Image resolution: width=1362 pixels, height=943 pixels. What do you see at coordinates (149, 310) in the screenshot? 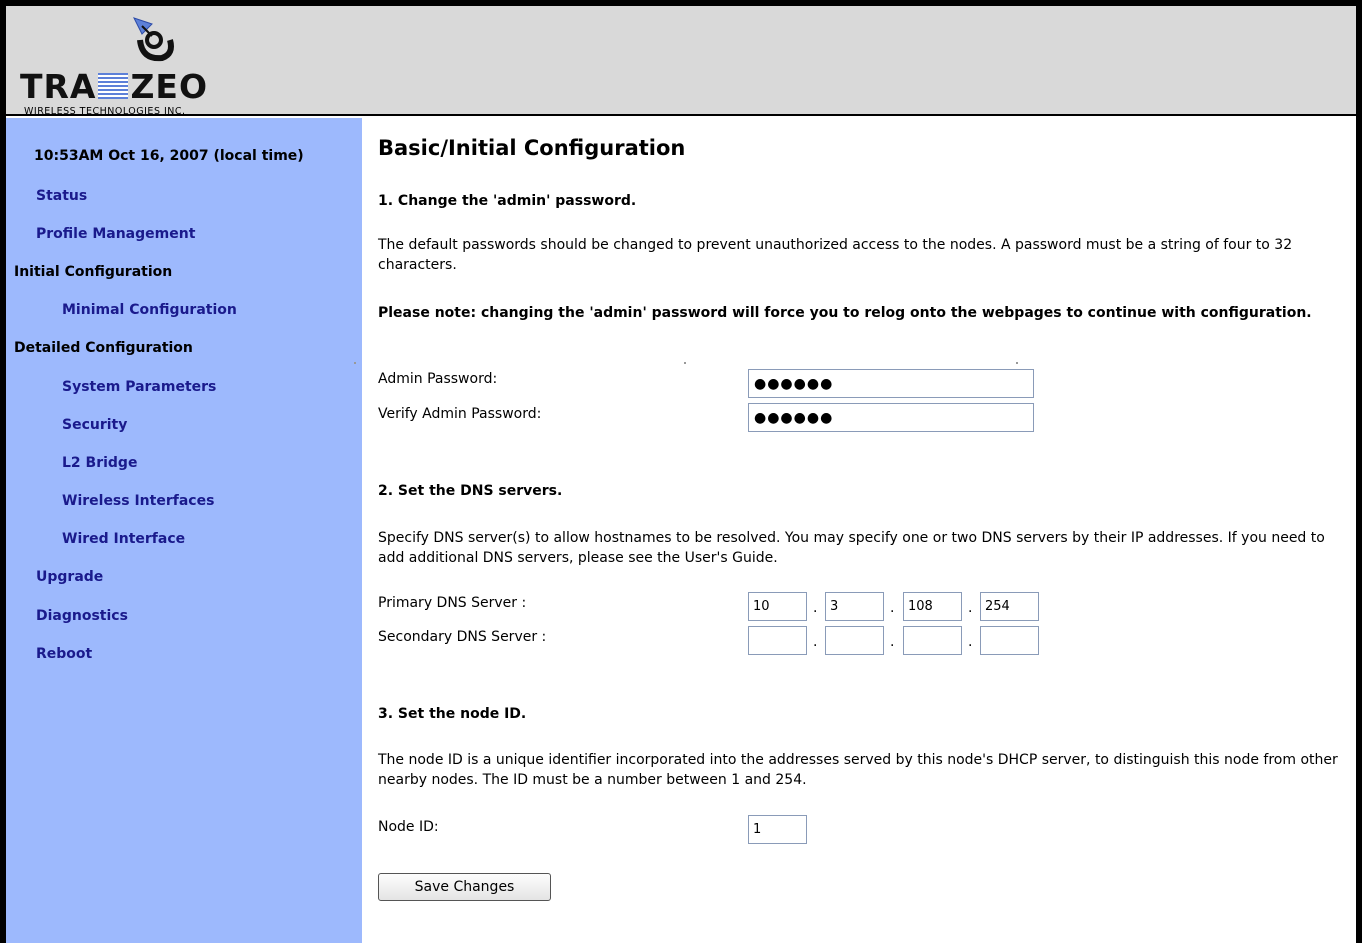
I see `nav-minimal-configuration: Minimal Configuration` at bounding box center [149, 310].